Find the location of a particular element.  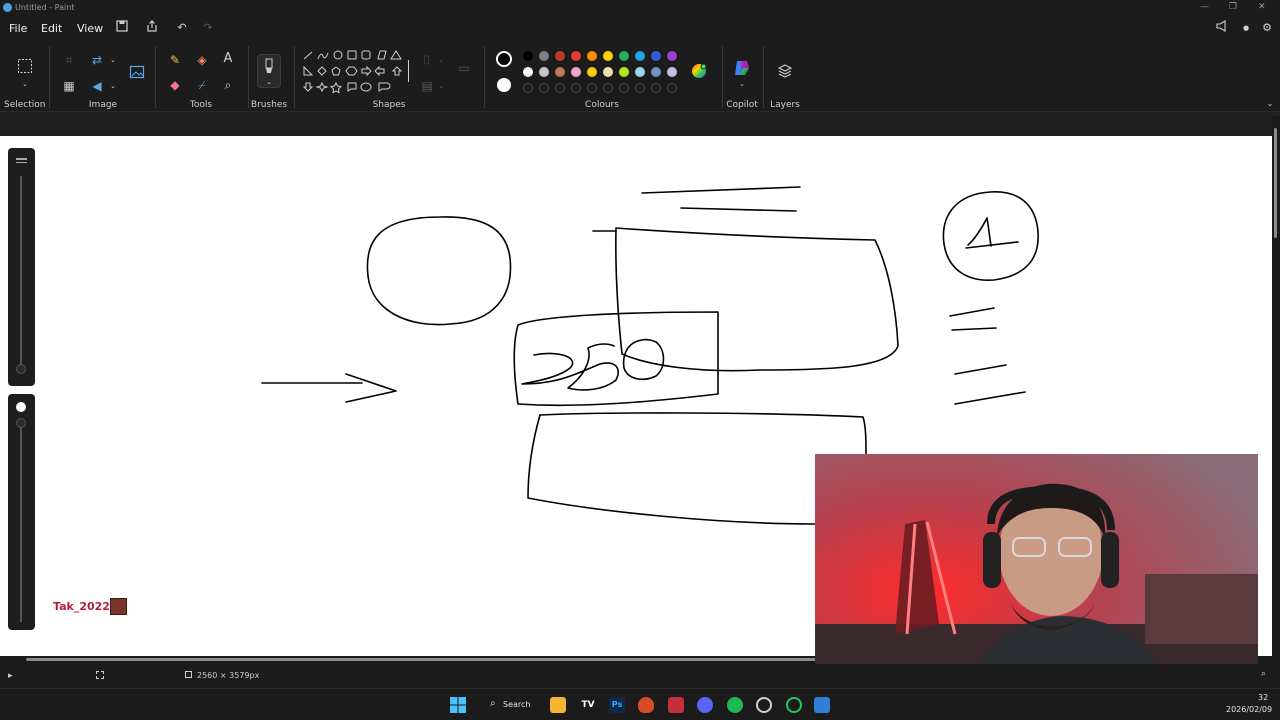

secondary-colour-swatch is located at coordinates (504, 85).